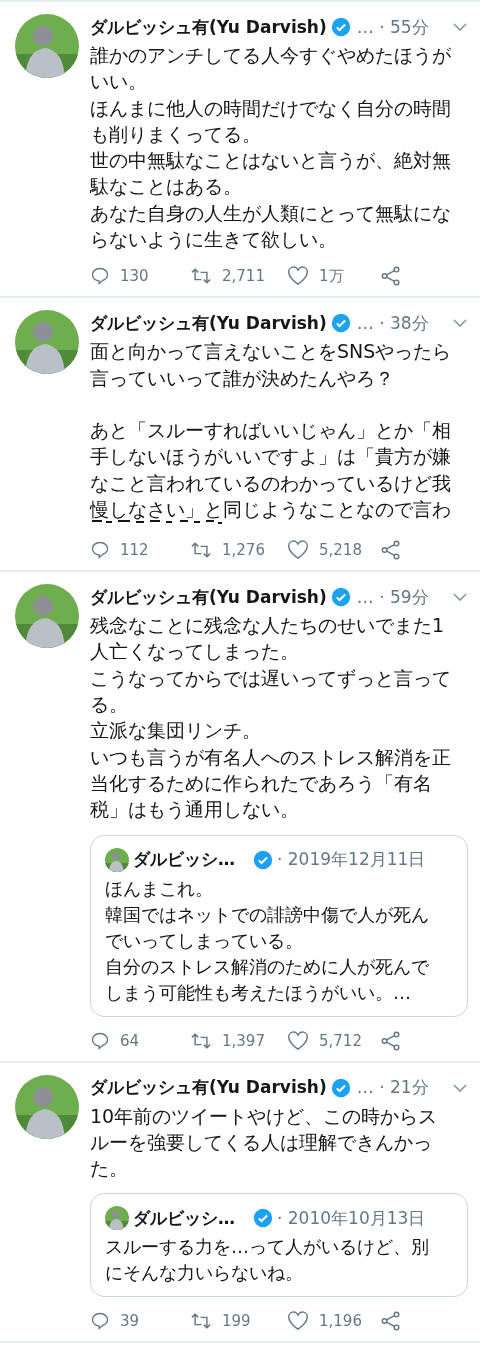 Image resolution: width=480 pixels, height=1346 pixels. What do you see at coordinates (130, 1321) in the screenshot?
I see `reply-count: 39` at bounding box center [130, 1321].